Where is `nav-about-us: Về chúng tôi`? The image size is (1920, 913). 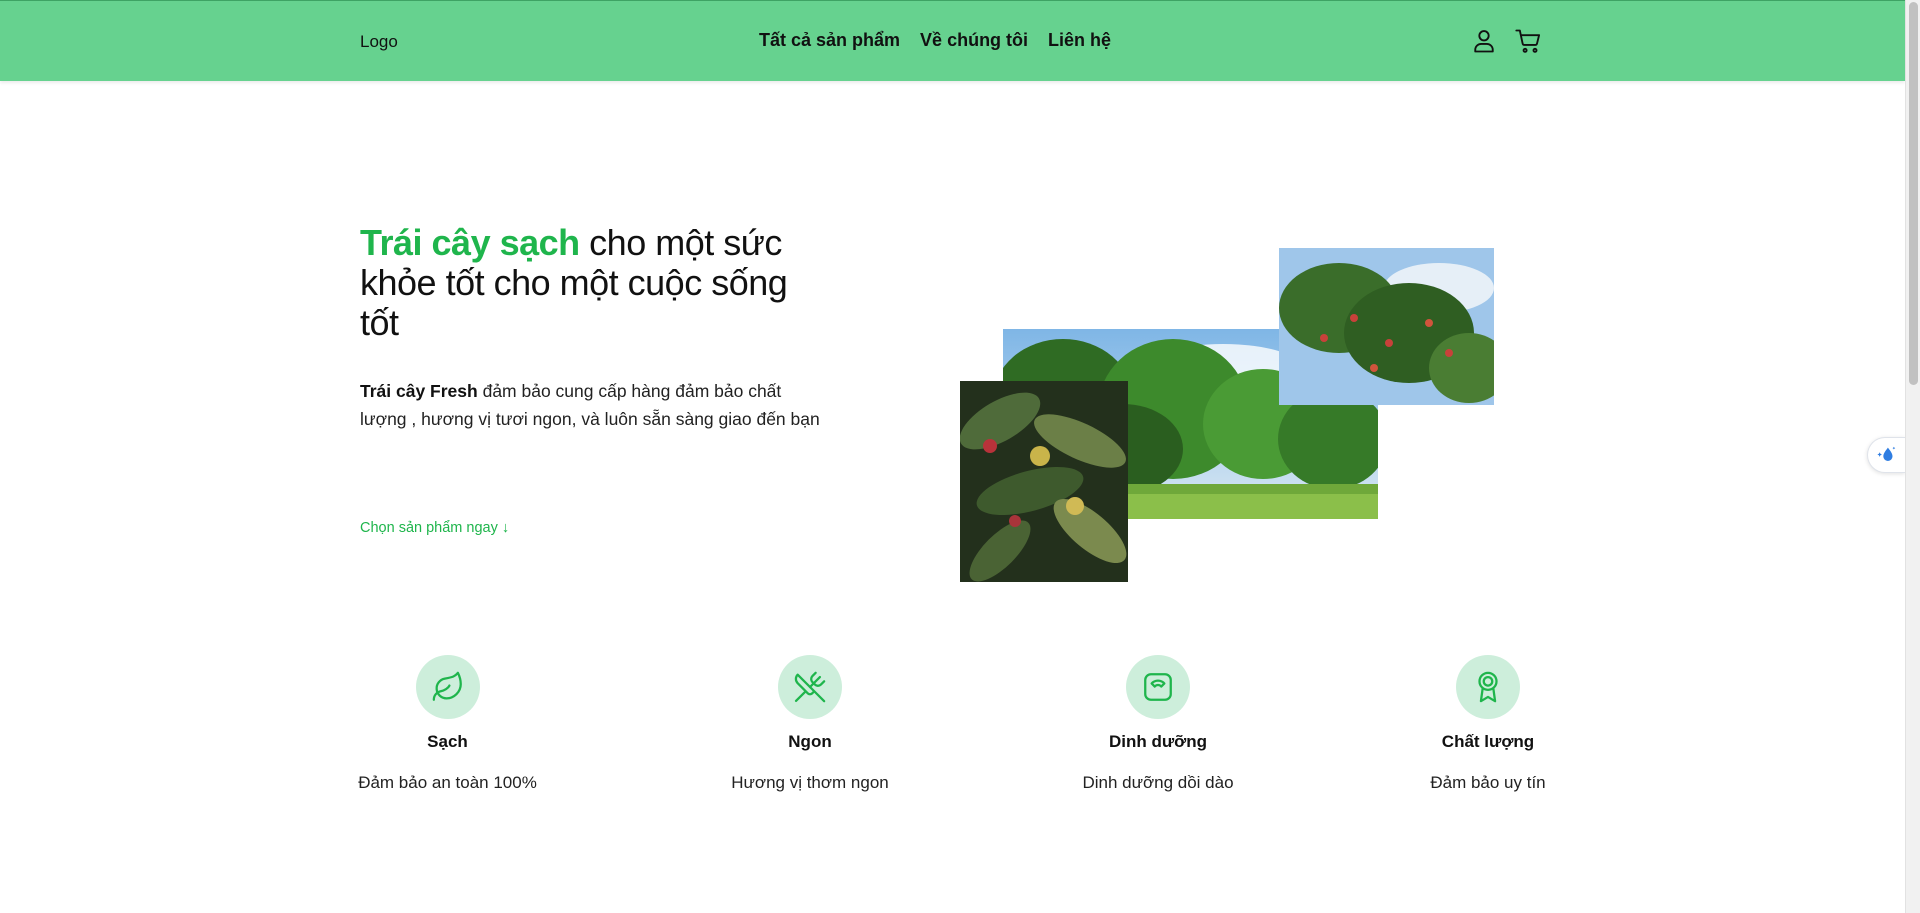
nav-about-us: Về chúng tôi is located at coordinates (974, 40).